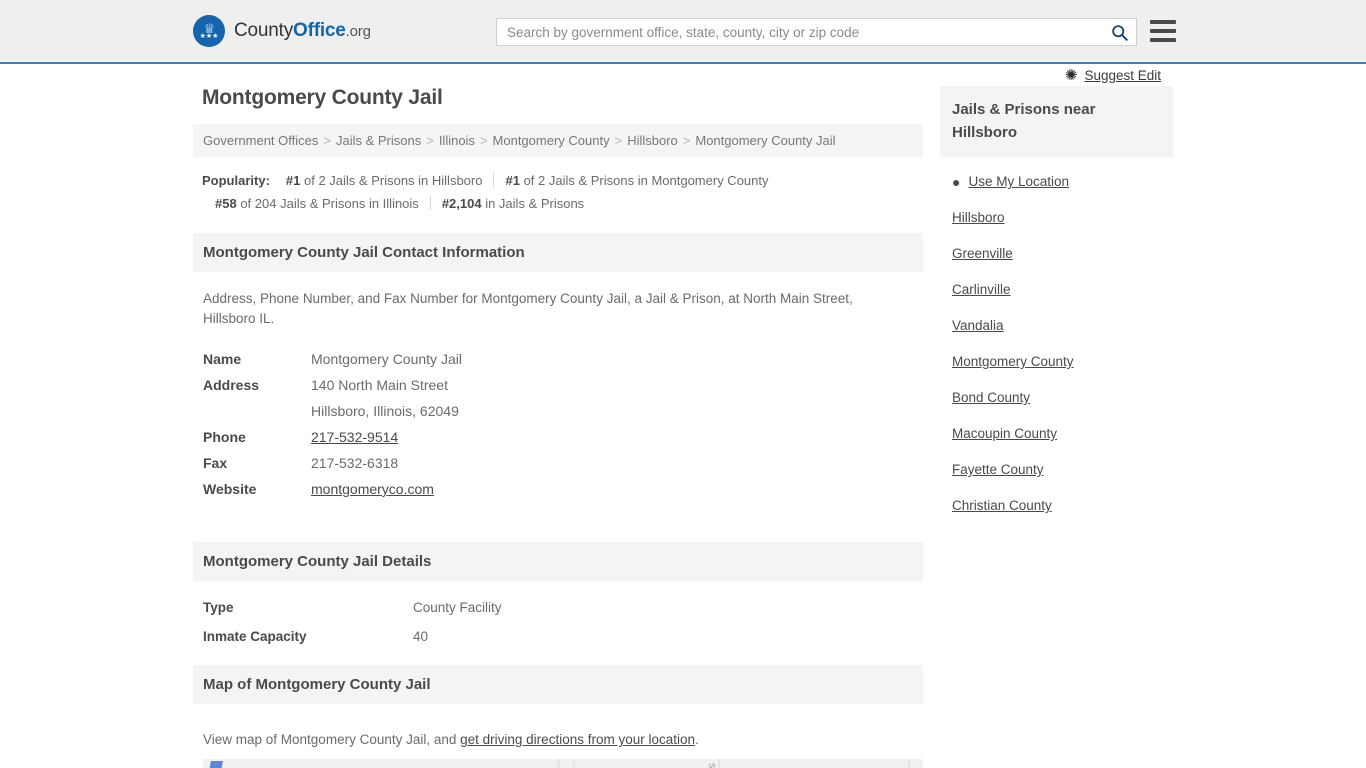  Describe the element at coordinates (558, 561) in the screenshot. I see `details-section-heading: Montgomery County Jail Details` at that location.